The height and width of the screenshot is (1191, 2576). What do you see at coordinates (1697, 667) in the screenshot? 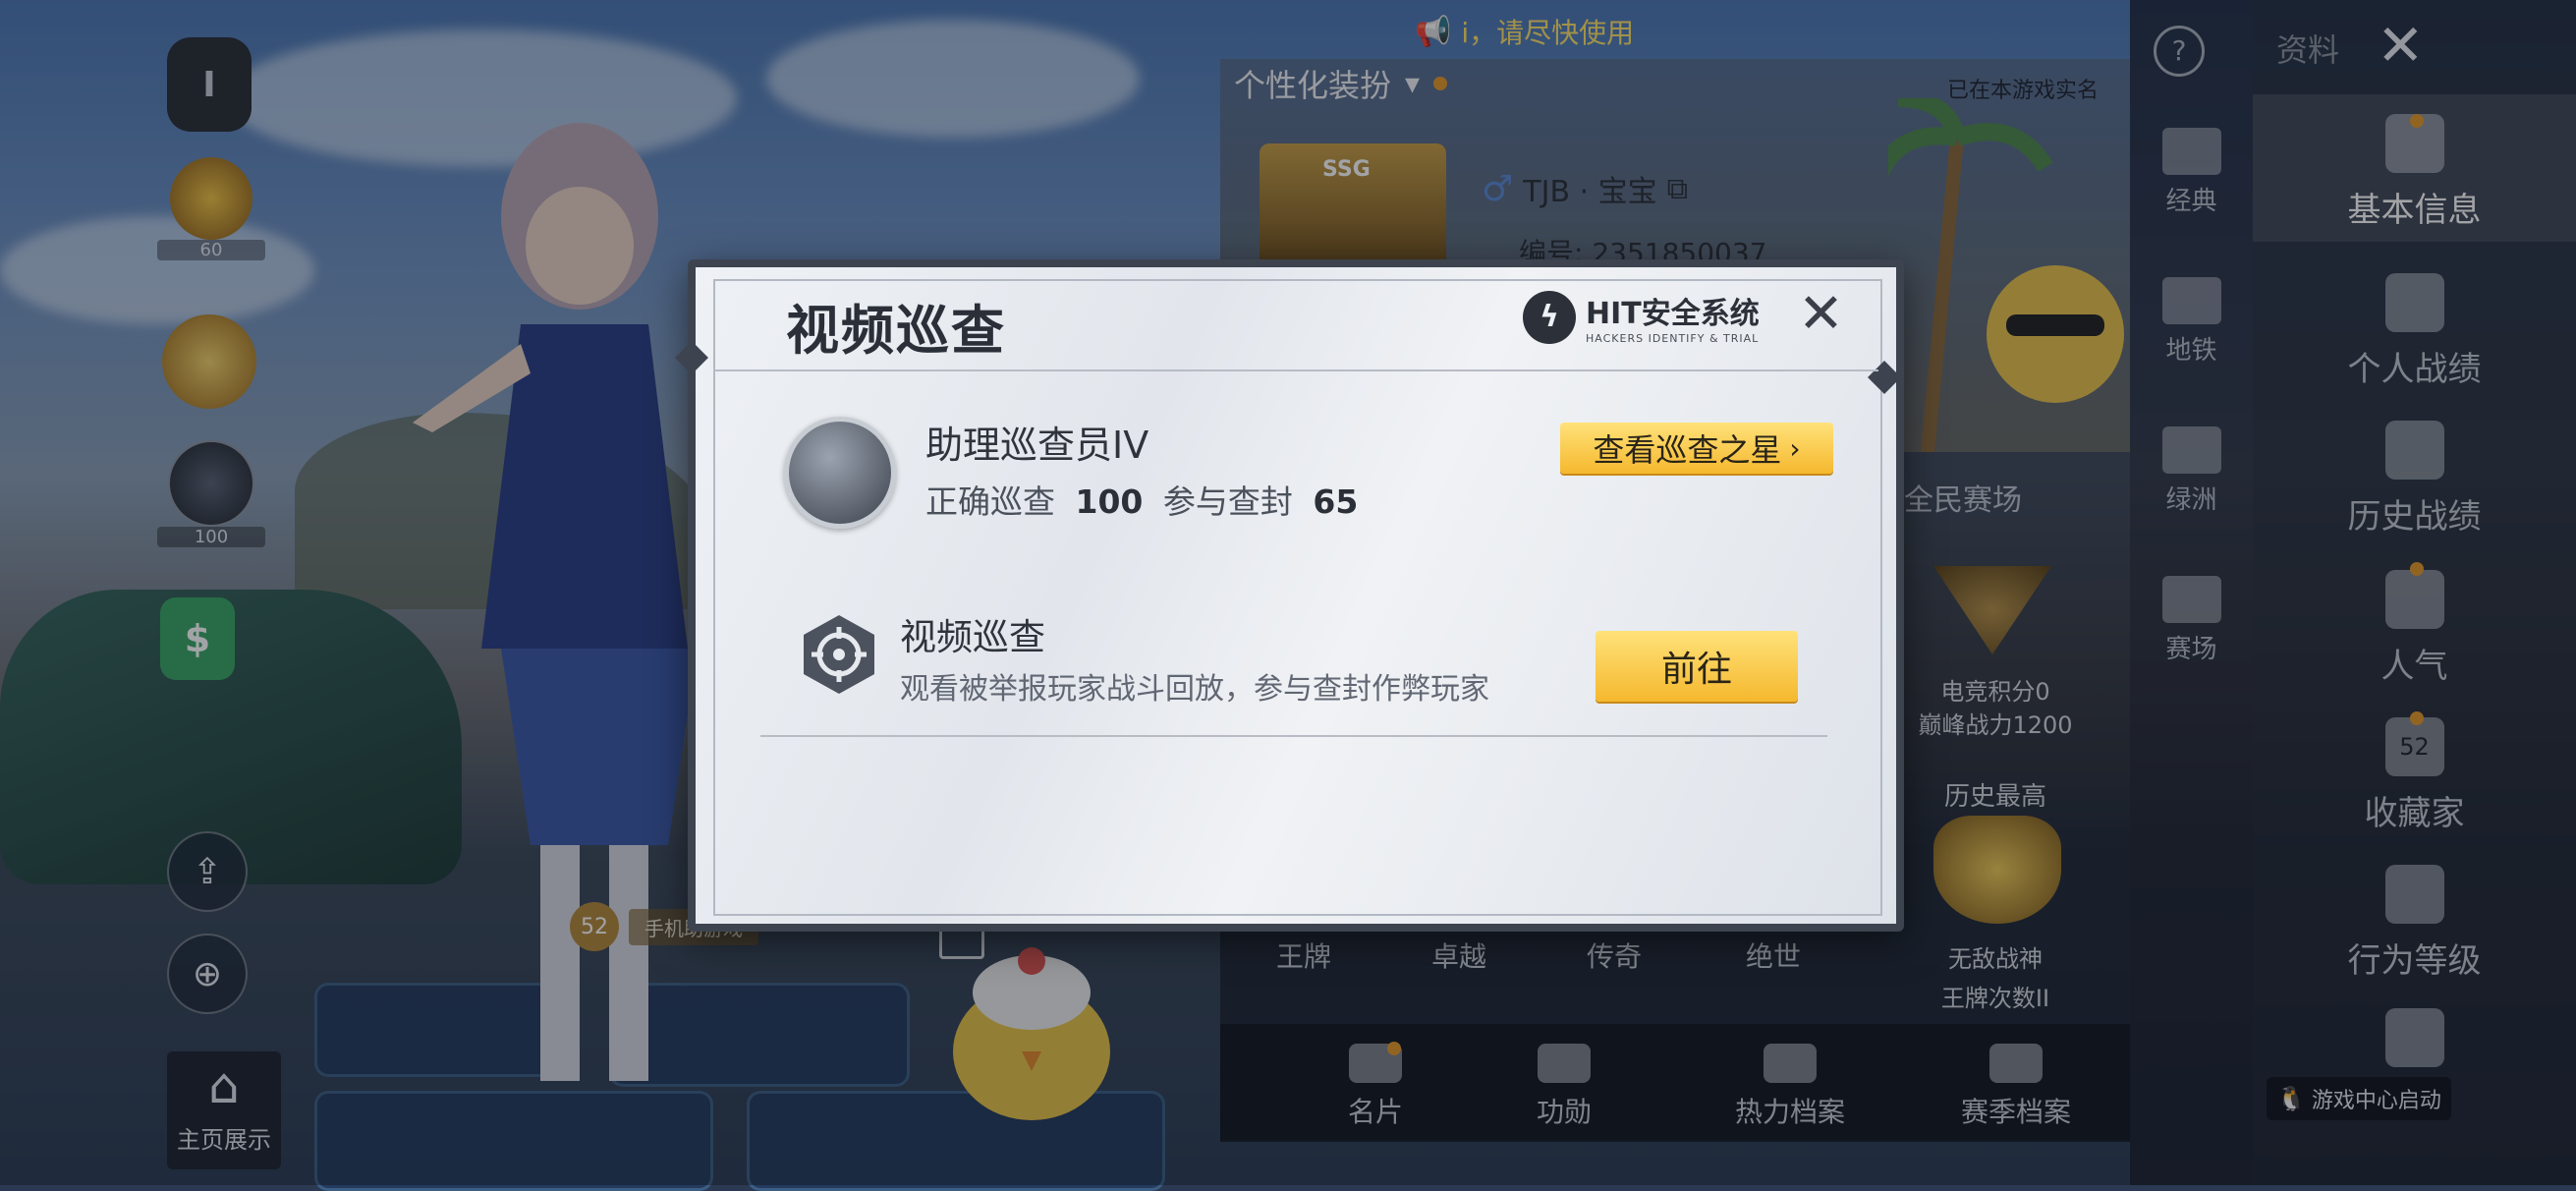
I see `go-button: 前往` at bounding box center [1697, 667].